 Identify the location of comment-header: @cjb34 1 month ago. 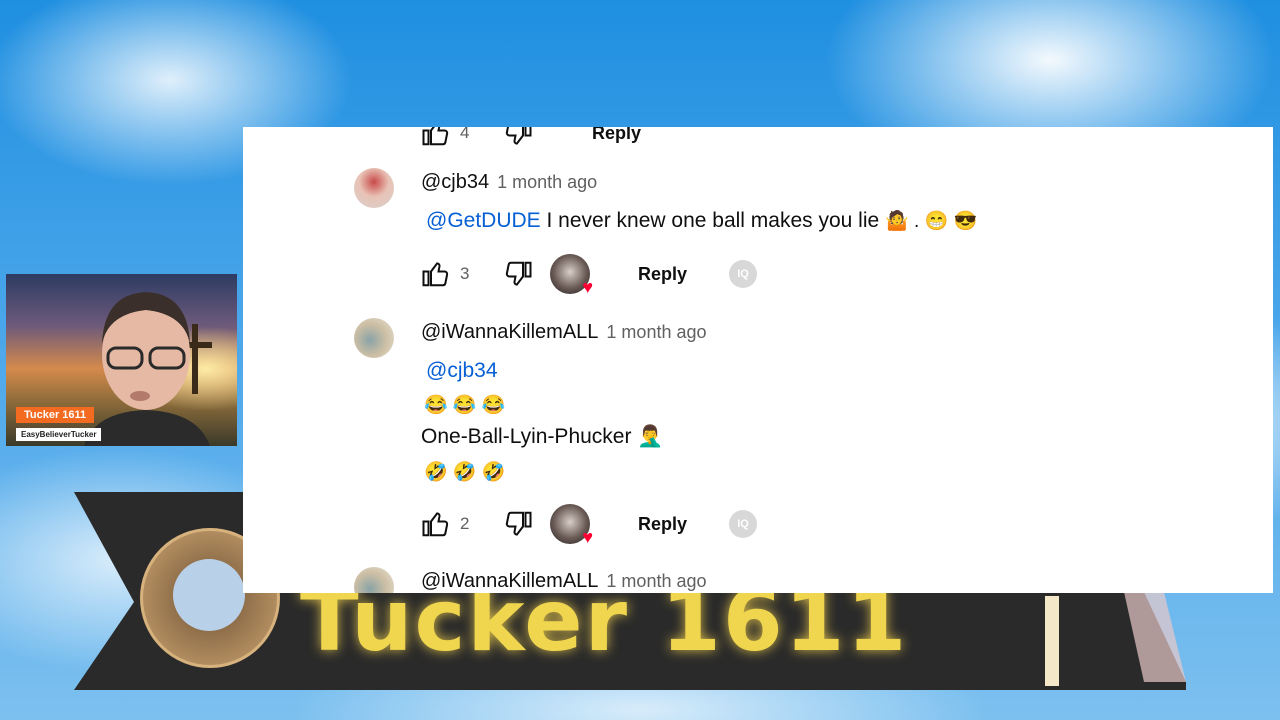
(509, 182).